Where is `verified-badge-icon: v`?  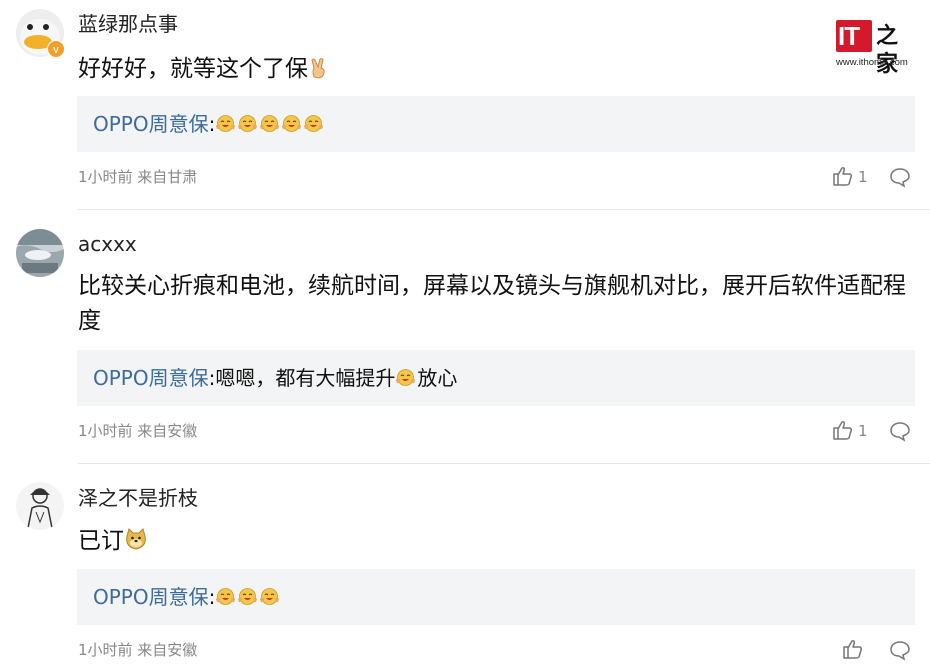
verified-badge-icon: v is located at coordinates (56, 49).